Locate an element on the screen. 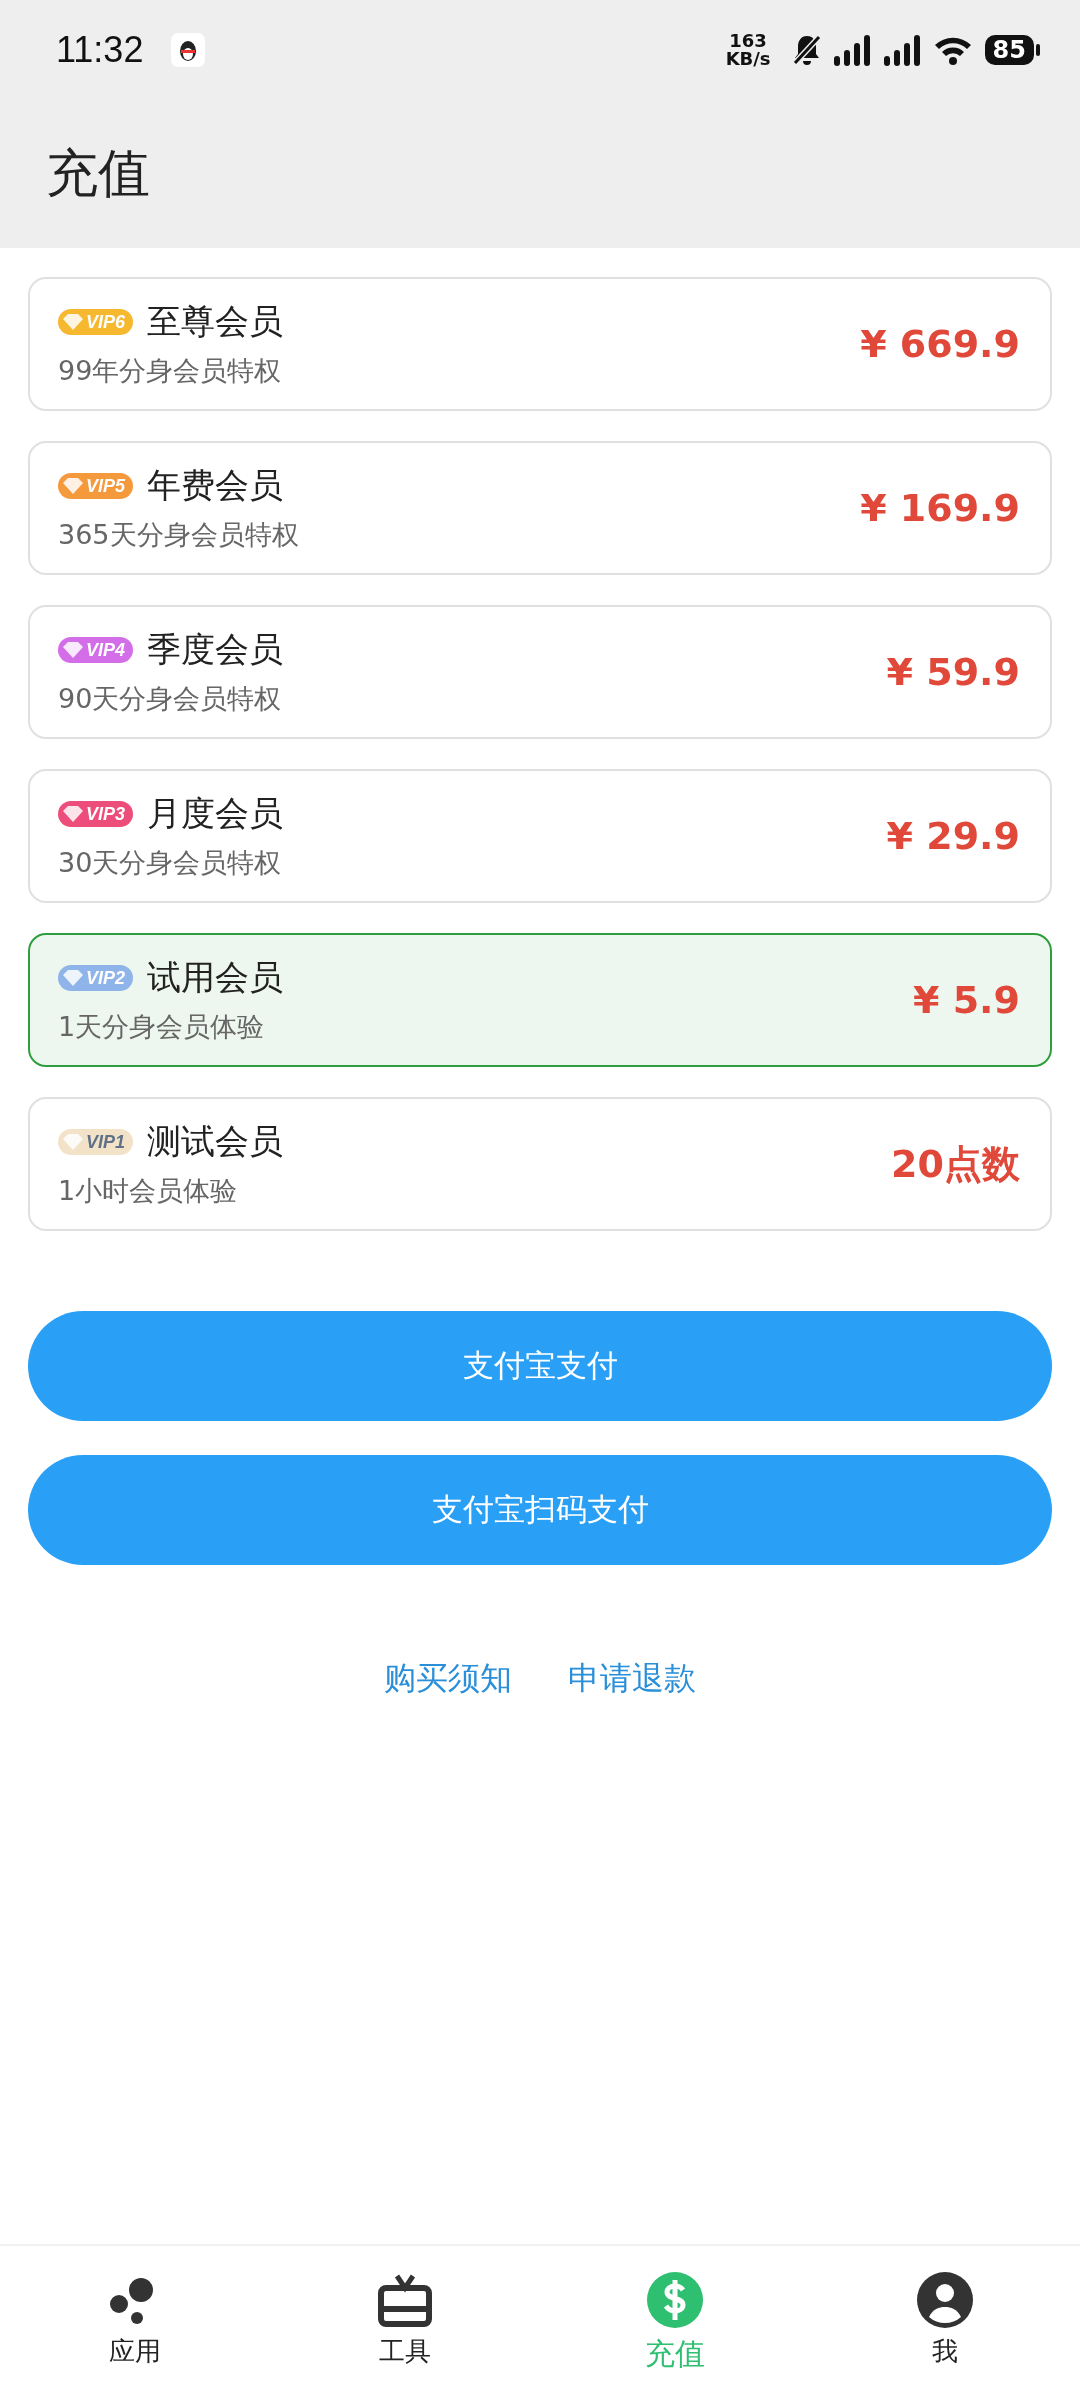 The width and height of the screenshot is (1080, 2400). vip-badge: VIP5 is located at coordinates (96, 486).